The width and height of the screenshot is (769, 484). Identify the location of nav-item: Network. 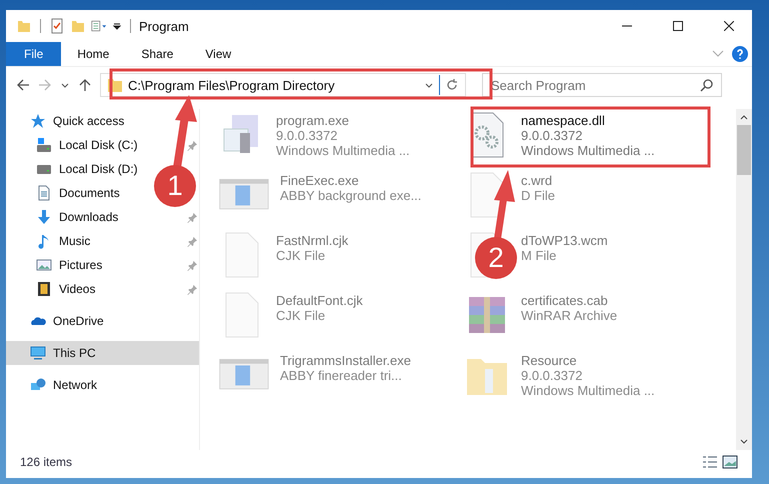
(102, 385).